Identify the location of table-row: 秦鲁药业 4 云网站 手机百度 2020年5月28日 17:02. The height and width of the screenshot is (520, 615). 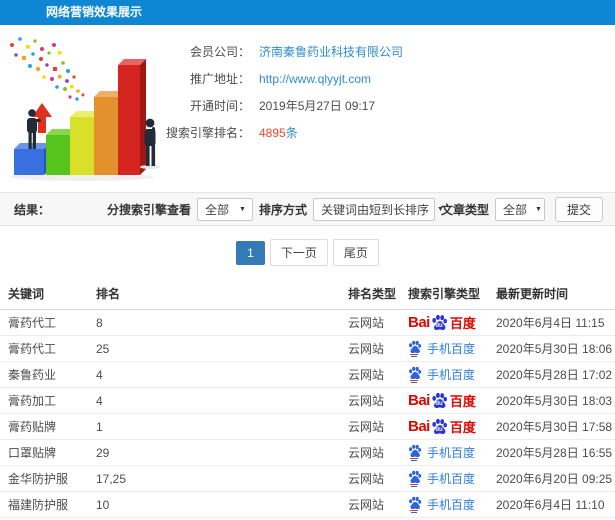
(307, 374).